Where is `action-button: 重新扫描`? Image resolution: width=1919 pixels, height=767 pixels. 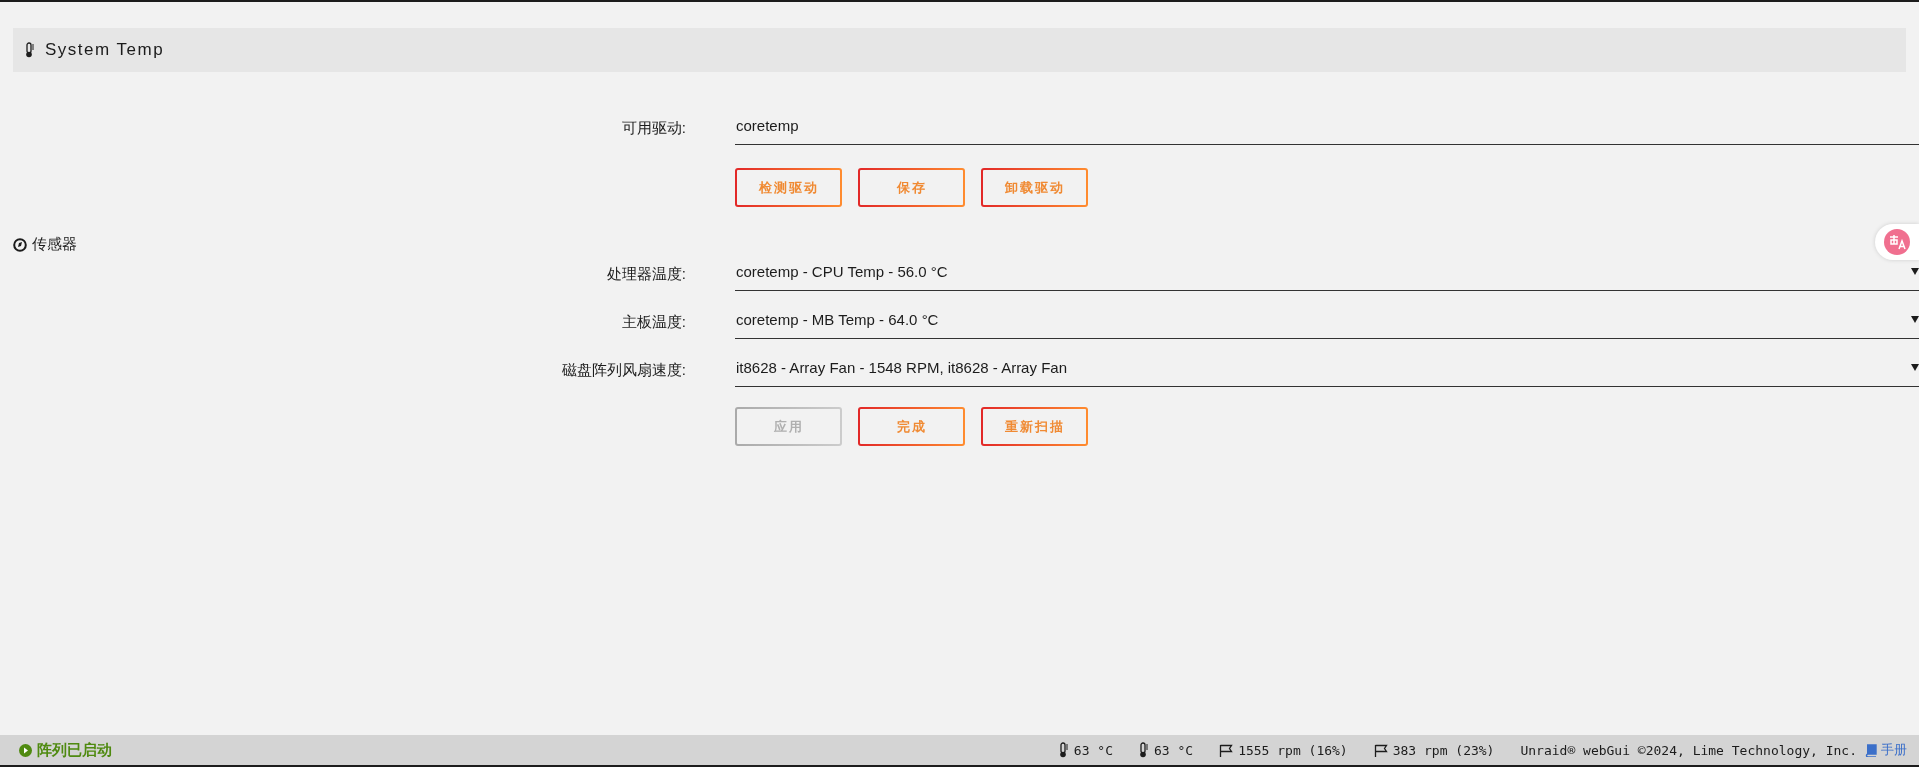
action-button: 重新扫描 is located at coordinates (1034, 426).